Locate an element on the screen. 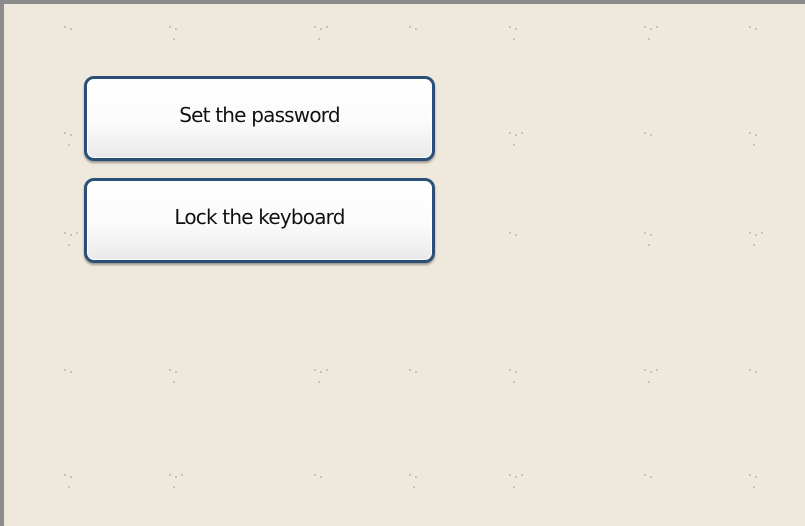  set-password-button: Set the password is located at coordinates (259, 118).